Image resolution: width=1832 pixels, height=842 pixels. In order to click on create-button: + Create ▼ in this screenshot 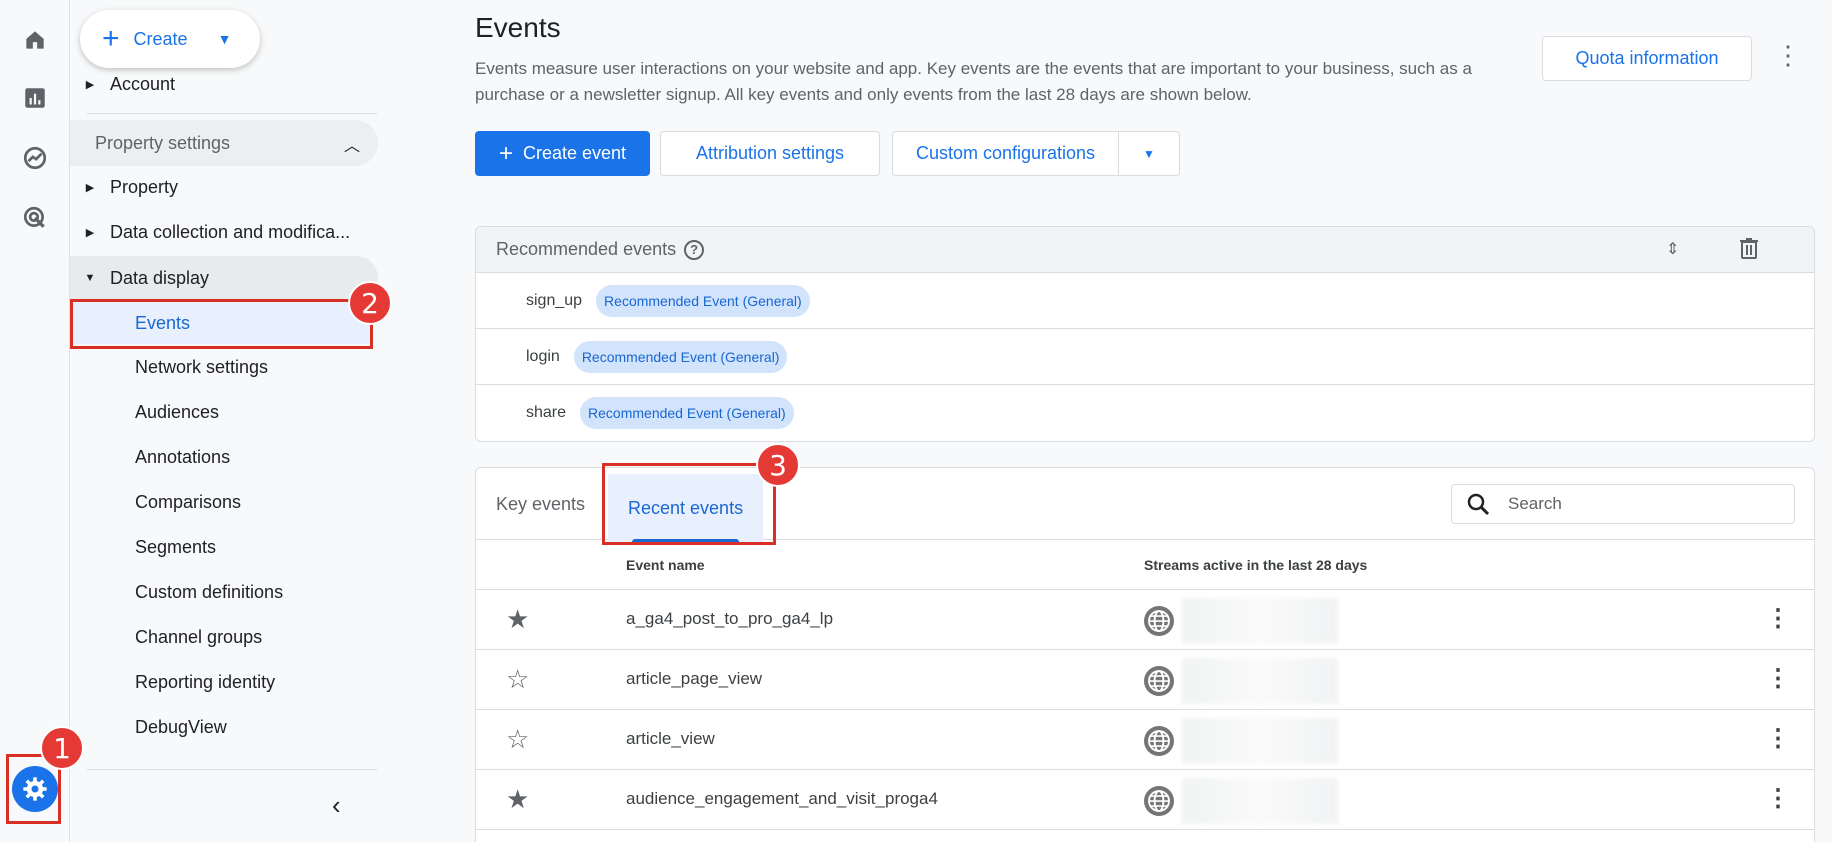, I will do `click(170, 39)`.